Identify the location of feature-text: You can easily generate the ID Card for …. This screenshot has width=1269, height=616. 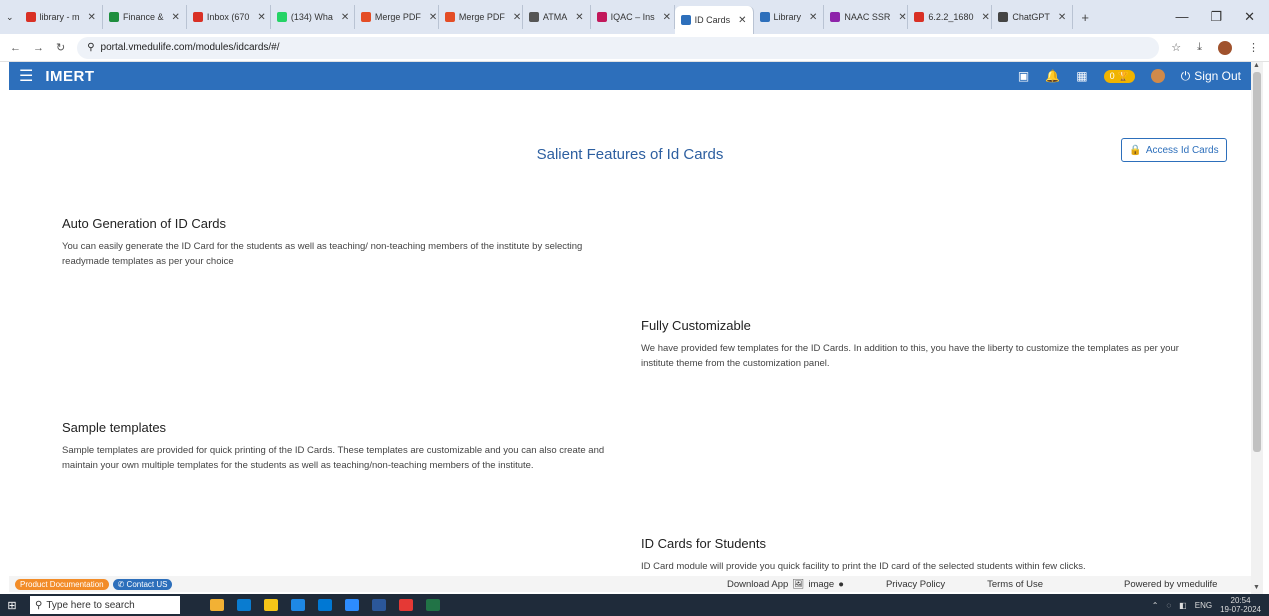
(322, 254).